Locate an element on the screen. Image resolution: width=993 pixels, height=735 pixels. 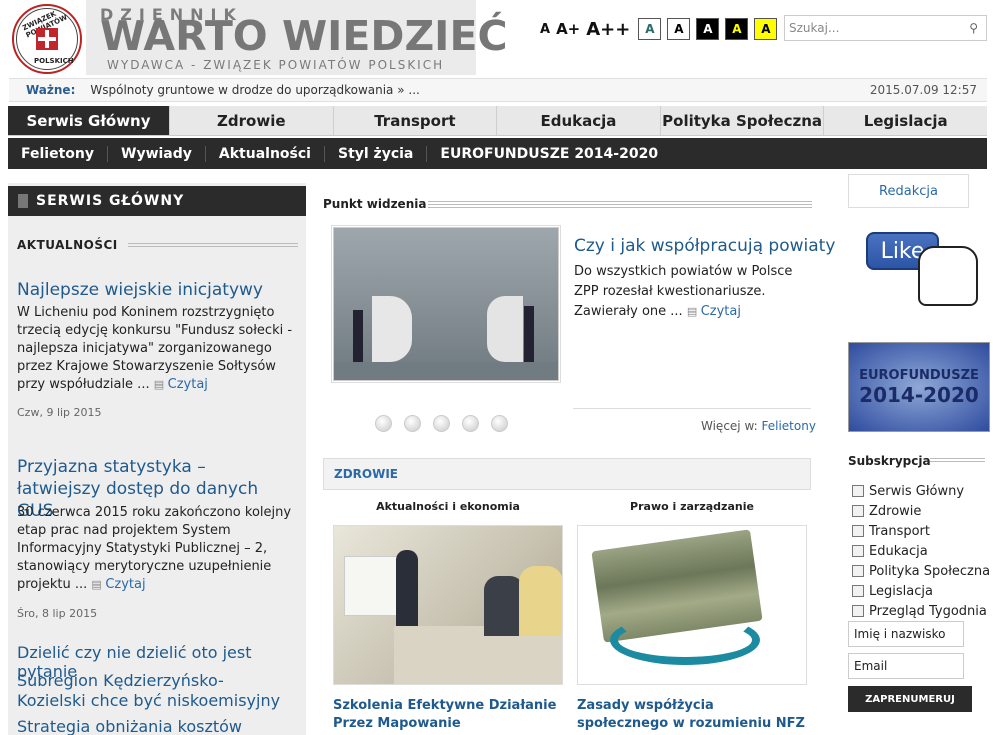
nav-polityka-spoleczna: Polityka Społeczna is located at coordinates (743, 120).